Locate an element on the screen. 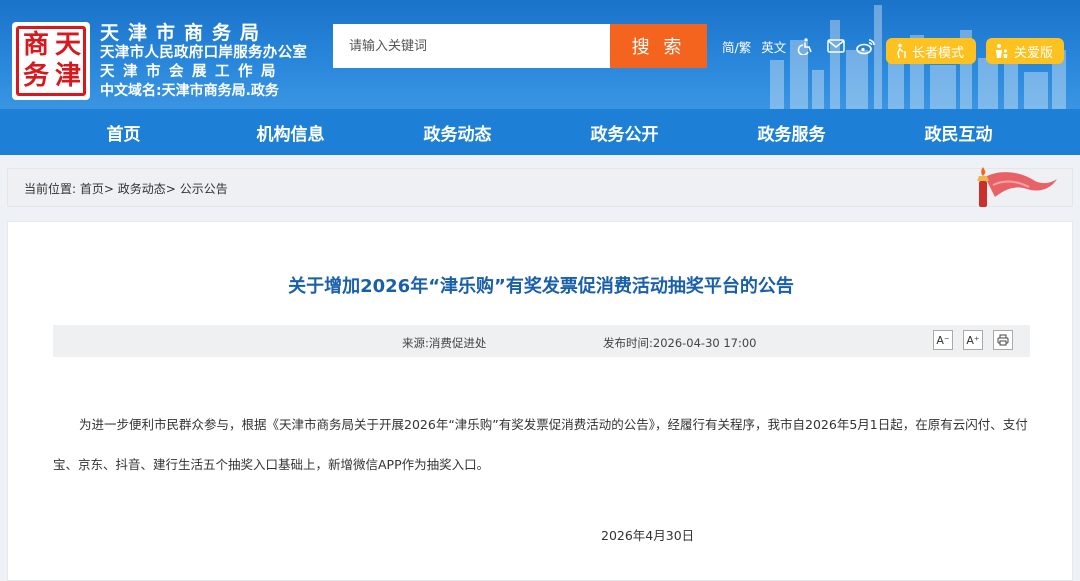  nav-item-home: 首页 is located at coordinates (123, 132).